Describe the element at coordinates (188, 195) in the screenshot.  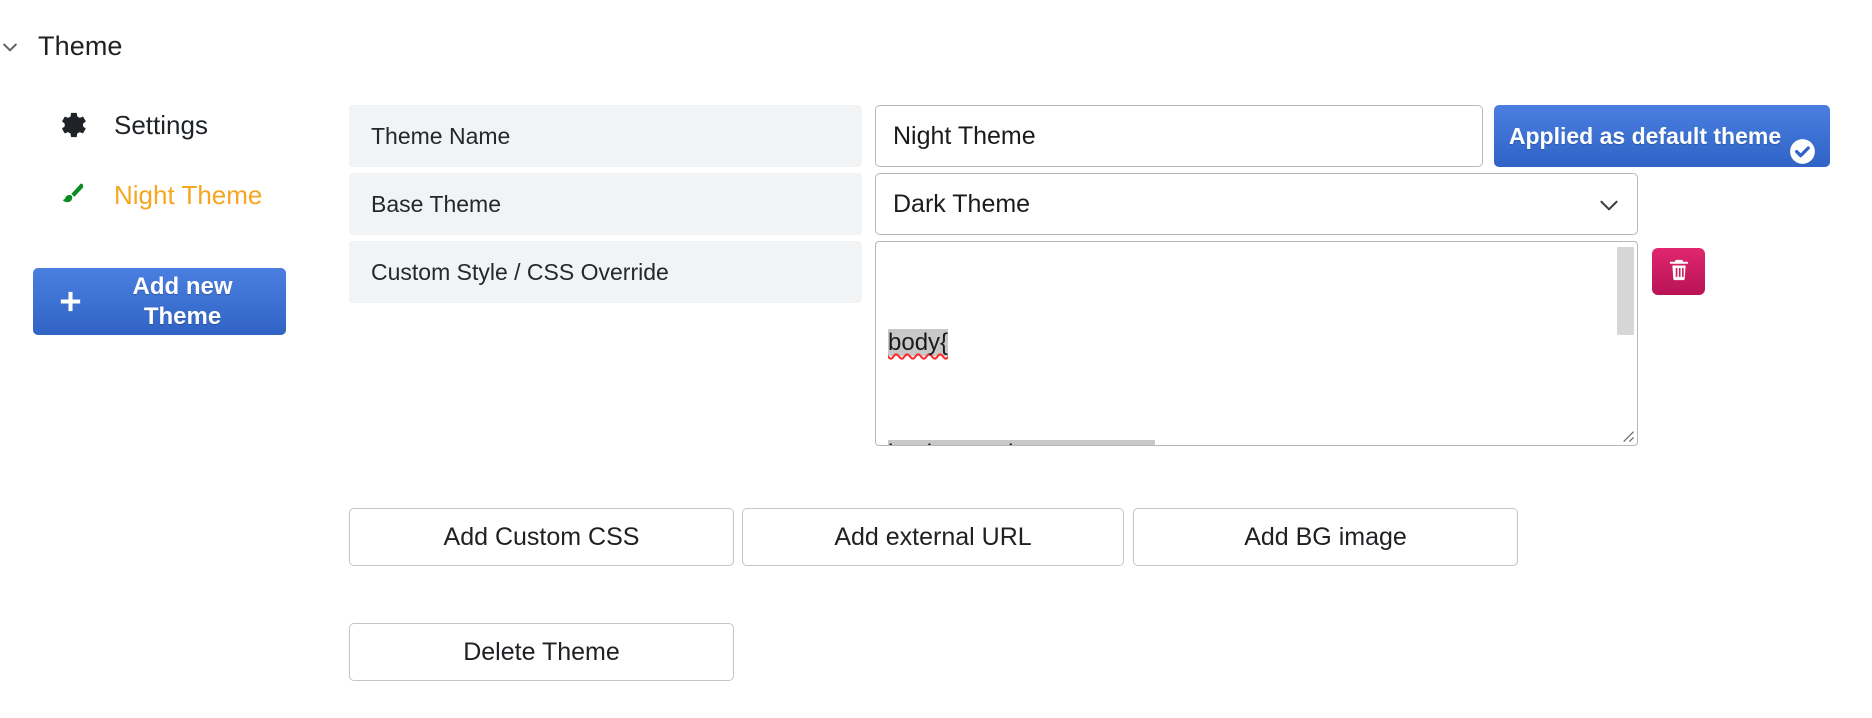
I see `sidebar-item-label: Night Theme` at that location.